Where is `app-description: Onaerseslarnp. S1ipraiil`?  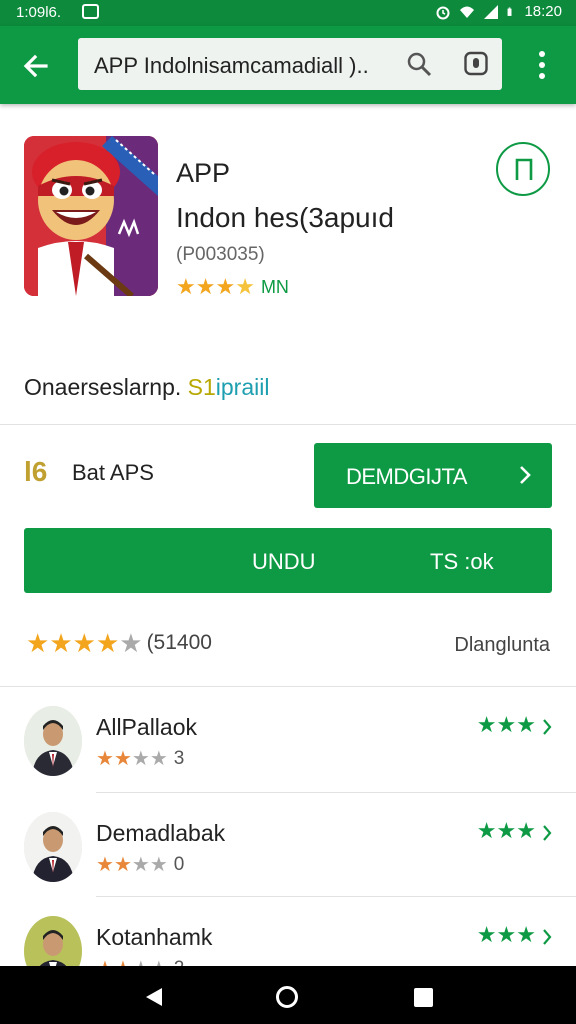
app-description: Onaerseslarnp. S1ipraiil is located at coordinates (146, 387).